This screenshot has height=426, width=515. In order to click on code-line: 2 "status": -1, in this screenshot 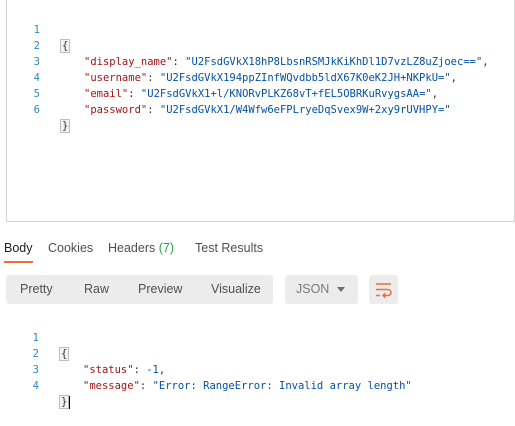, I will do `click(260, 353)`.